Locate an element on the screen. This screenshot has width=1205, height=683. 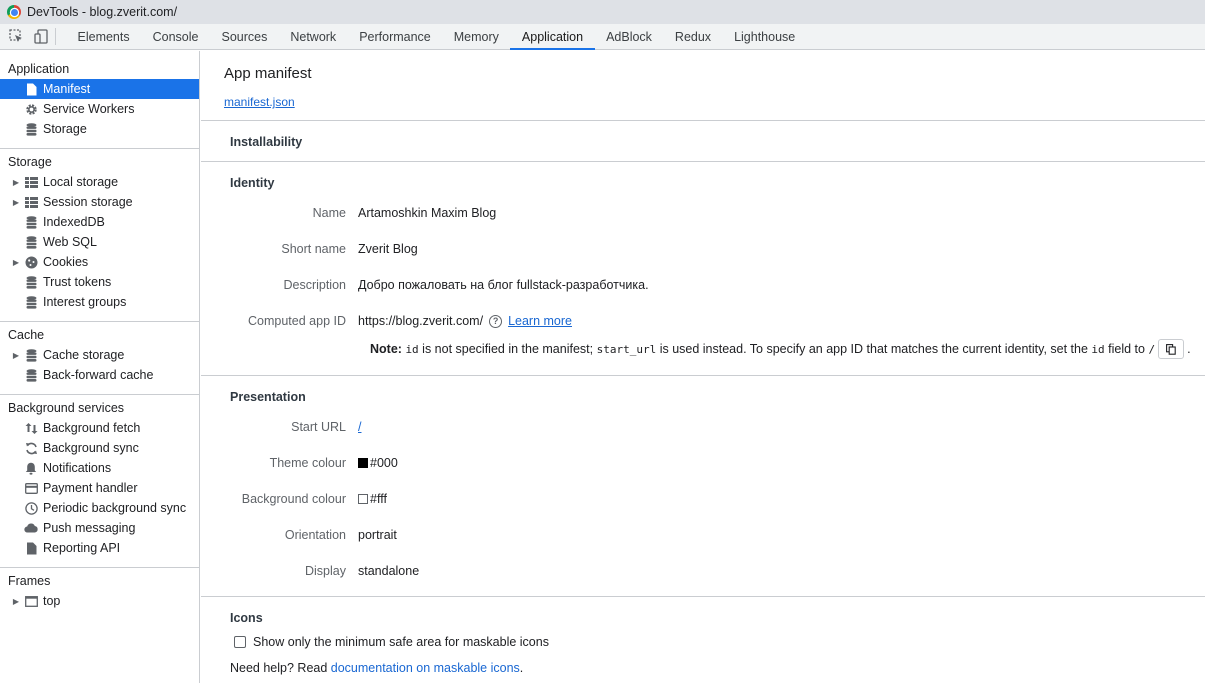
tab-elements: Elements is located at coordinates (103, 36).